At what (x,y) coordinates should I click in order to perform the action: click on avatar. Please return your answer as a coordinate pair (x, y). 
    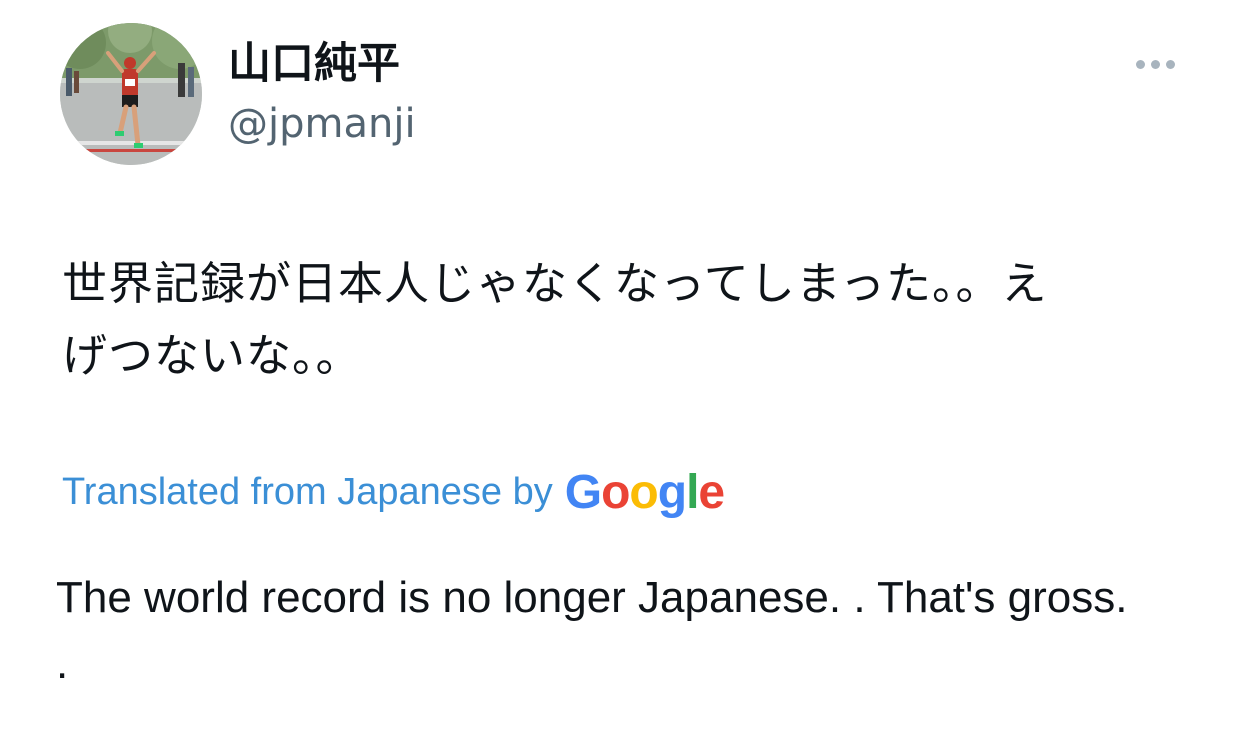
    Looking at the image, I should click on (131, 94).